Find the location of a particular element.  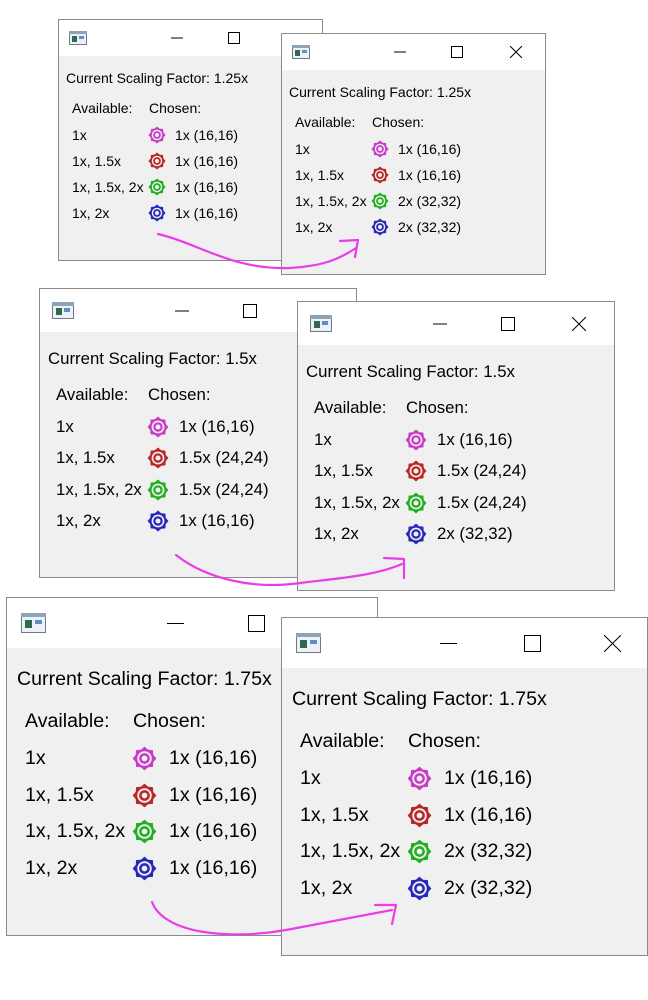

scaling-factor-label: Current Scaling Factor: 1.5x is located at coordinates (152, 358).